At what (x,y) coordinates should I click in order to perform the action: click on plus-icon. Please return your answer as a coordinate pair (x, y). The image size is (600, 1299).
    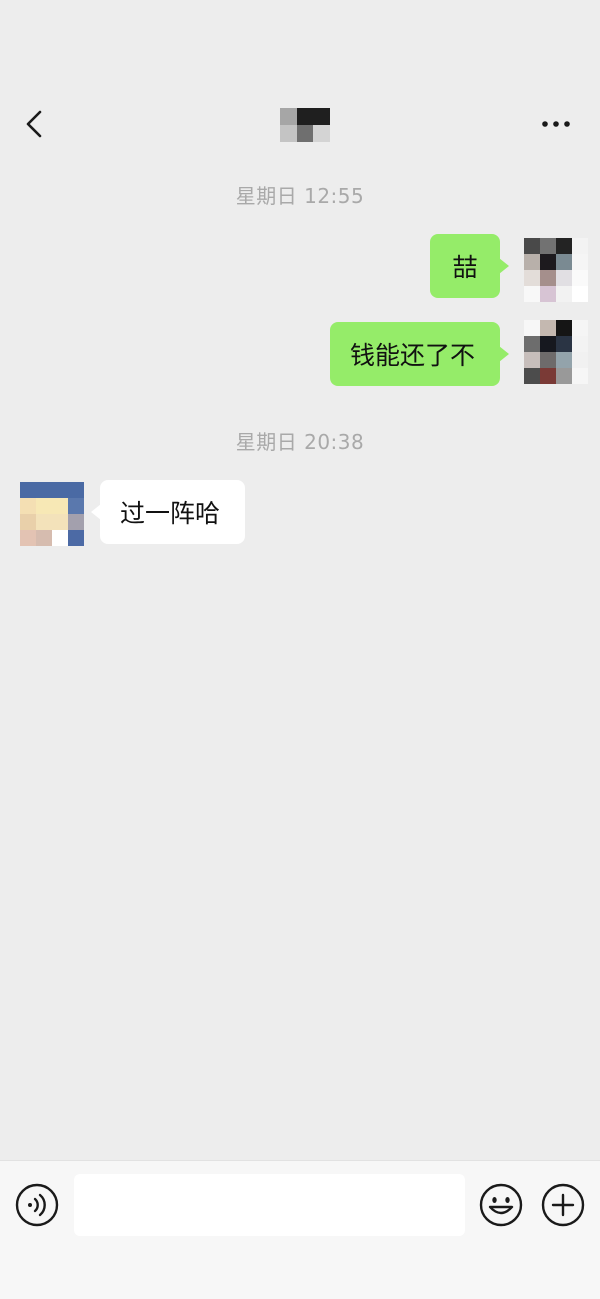
    Looking at the image, I should click on (563, 1205).